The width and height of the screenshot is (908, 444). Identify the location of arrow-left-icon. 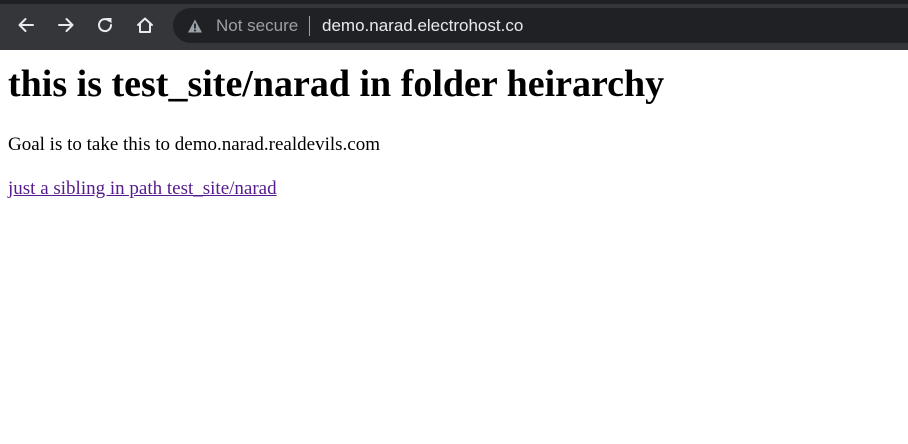
(26, 25).